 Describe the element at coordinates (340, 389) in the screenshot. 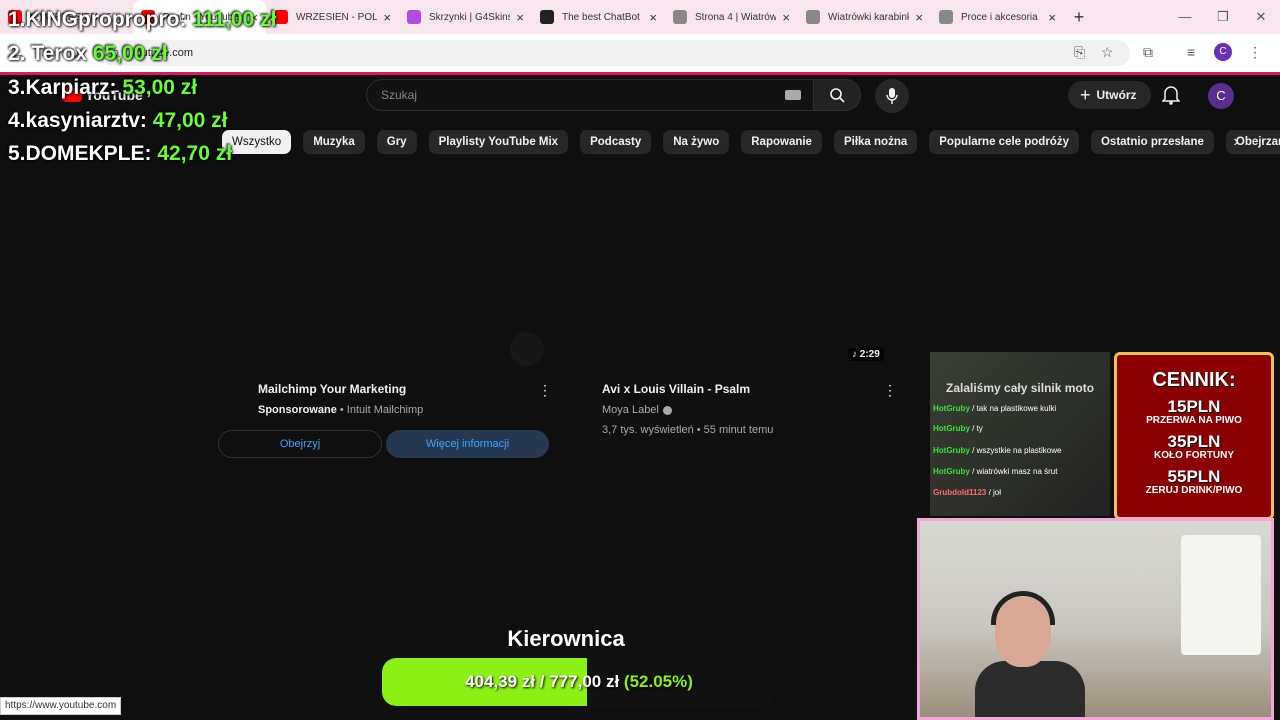

I see `ad-title: Mailchimp Your Marketing` at that location.